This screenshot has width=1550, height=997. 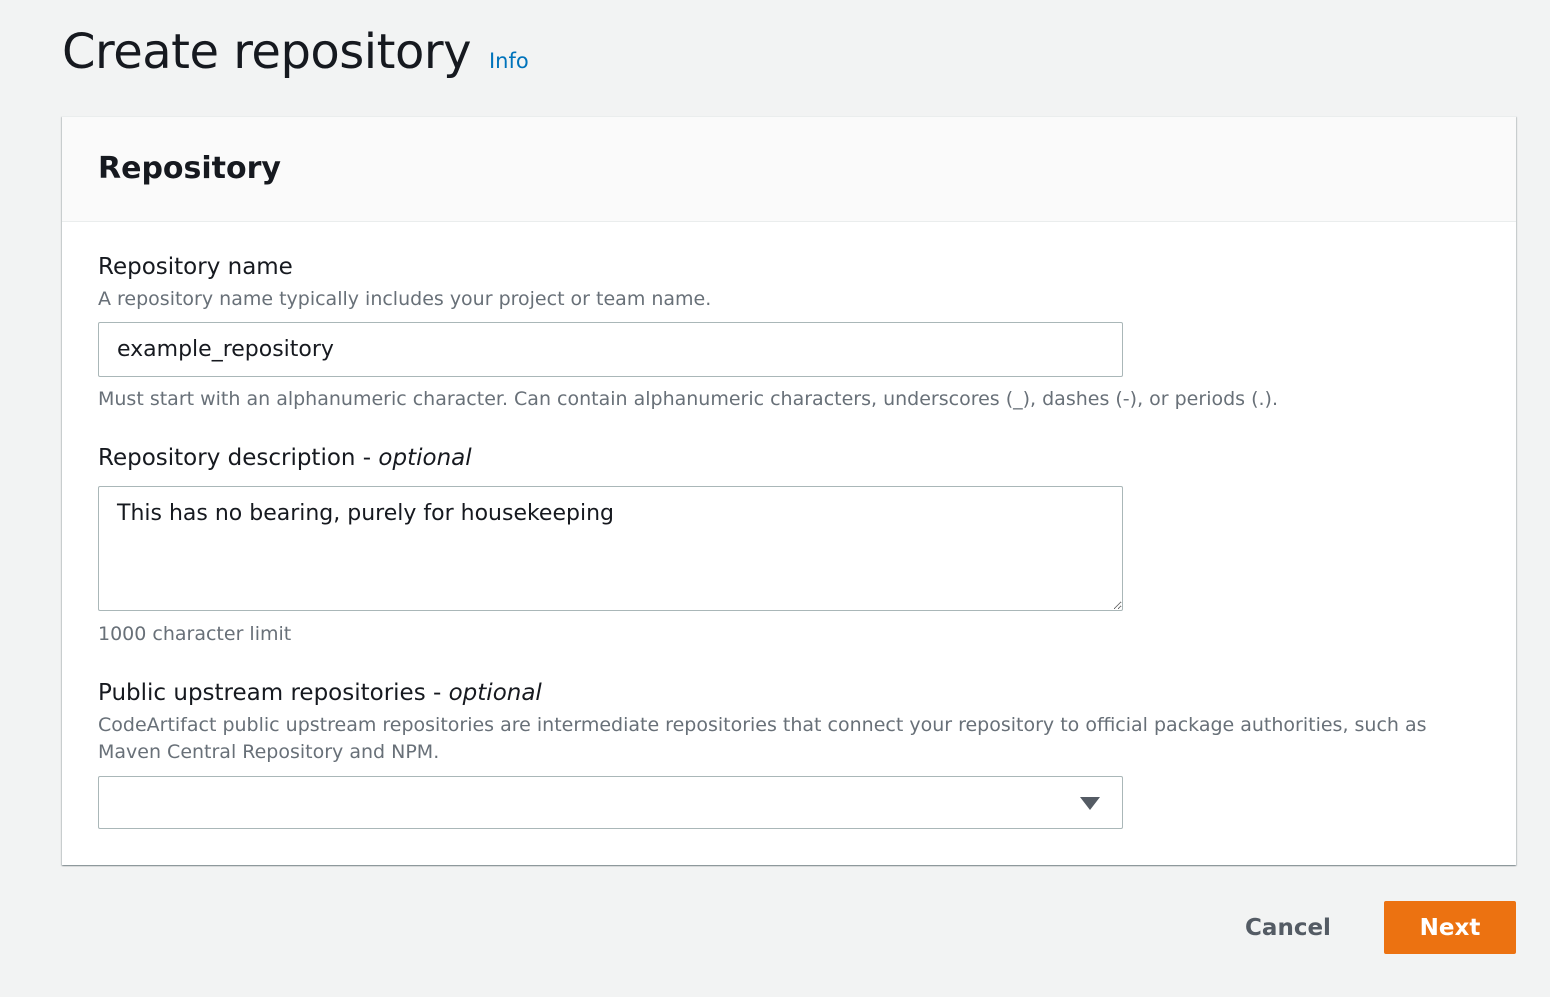 I want to click on panel-header: Repository, so click(x=789, y=169).